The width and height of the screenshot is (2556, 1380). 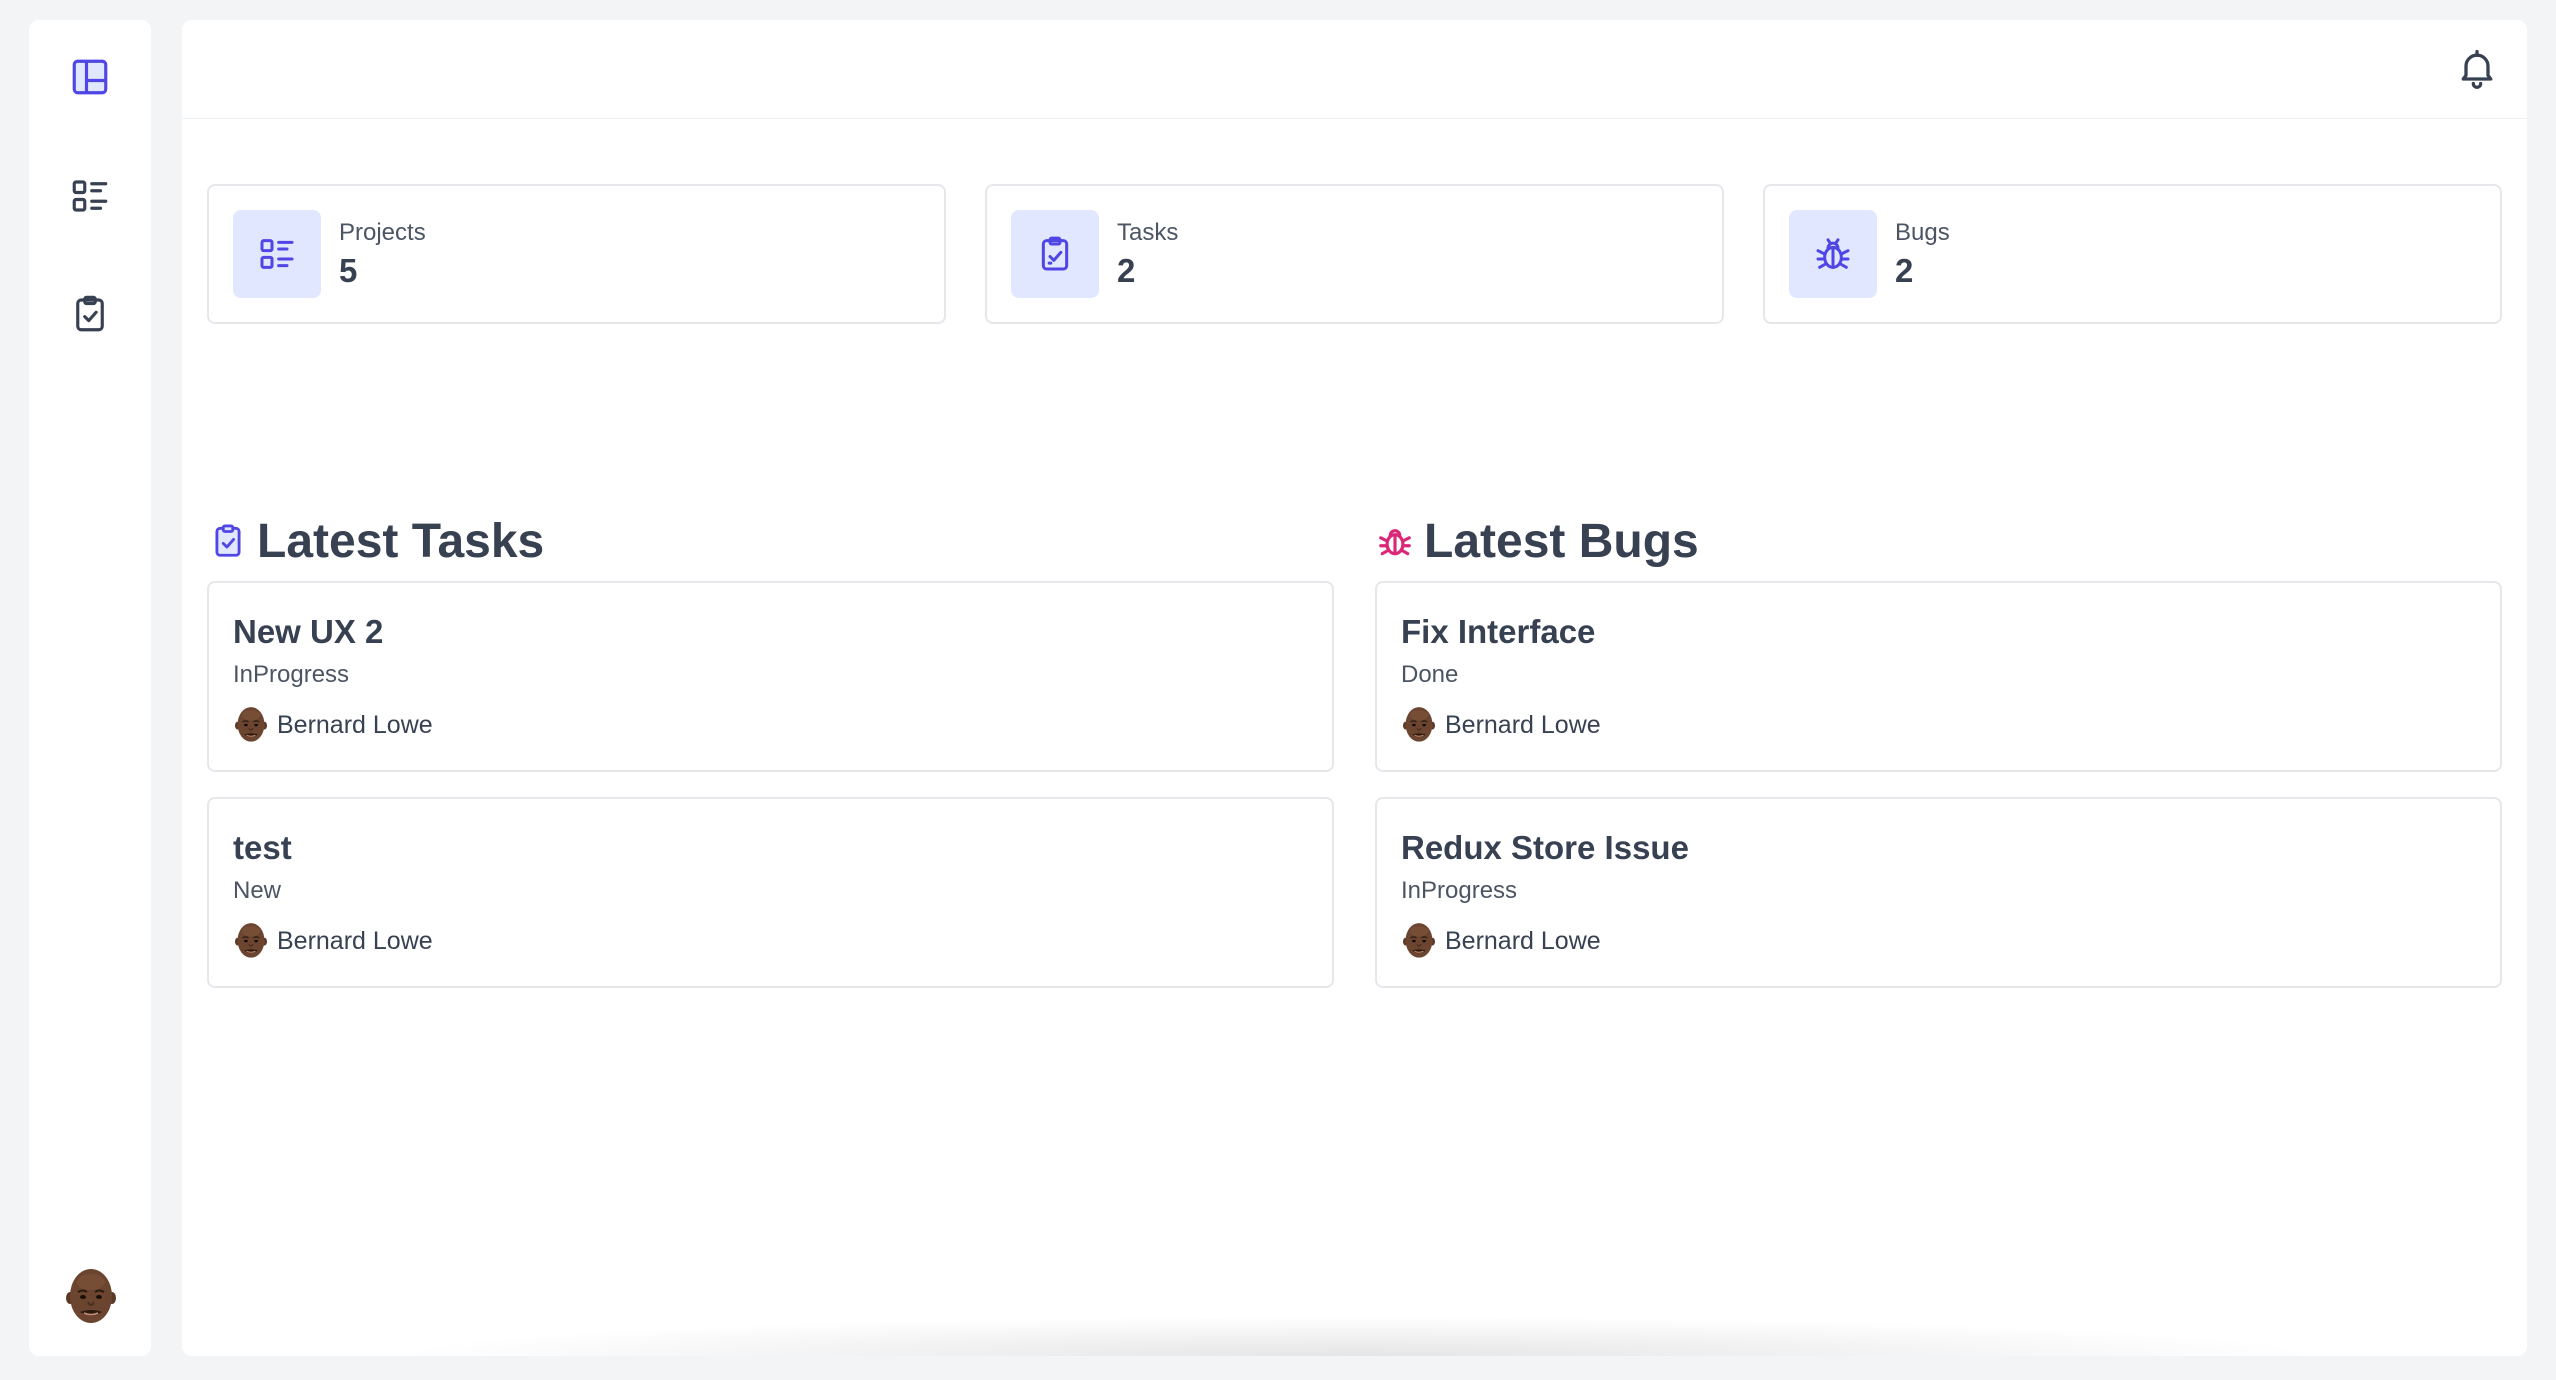 What do you see at coordinates (382, 232) in the screenshot?
I see `stat-label: Projects` at bounding box center [382, 232].